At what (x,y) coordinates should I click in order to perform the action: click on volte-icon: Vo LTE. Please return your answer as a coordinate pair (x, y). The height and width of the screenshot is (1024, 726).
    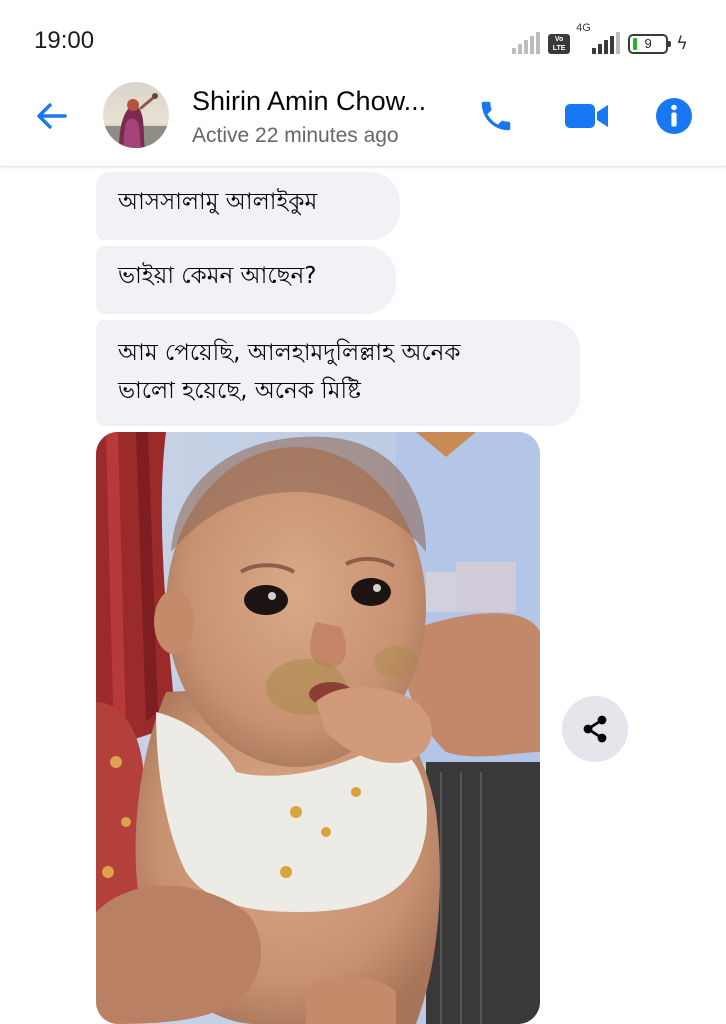
    Looking at the image, I should click on (559, 44).